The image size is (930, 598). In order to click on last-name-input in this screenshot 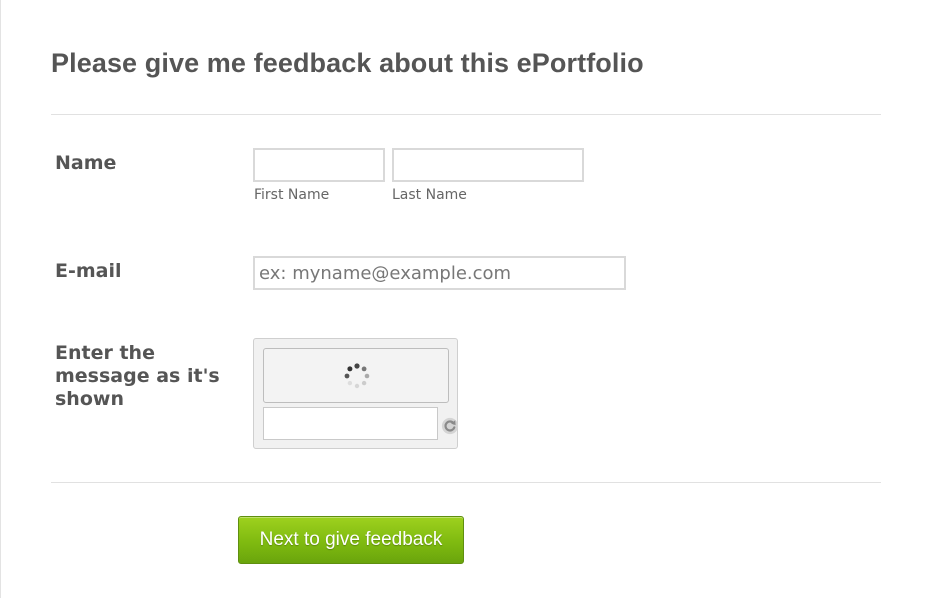, I will do `click(488, 165)`.